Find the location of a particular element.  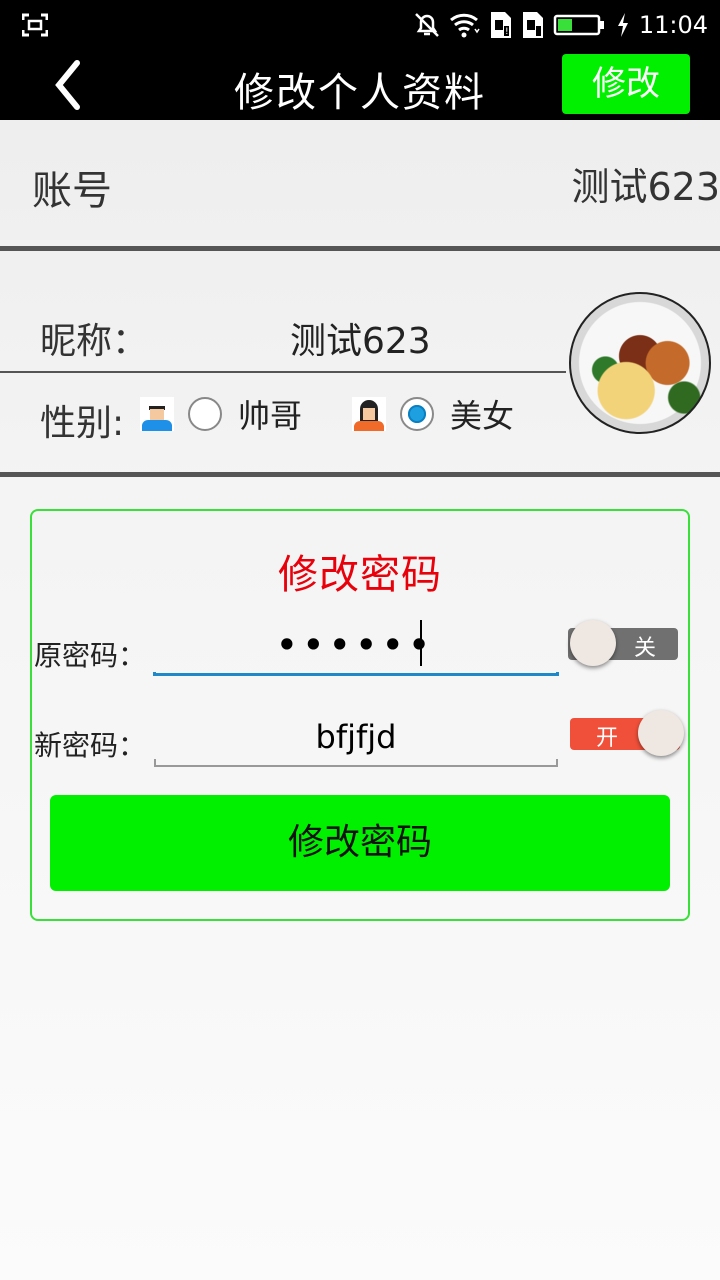

battery-icon is located at coordinates (578, 25).